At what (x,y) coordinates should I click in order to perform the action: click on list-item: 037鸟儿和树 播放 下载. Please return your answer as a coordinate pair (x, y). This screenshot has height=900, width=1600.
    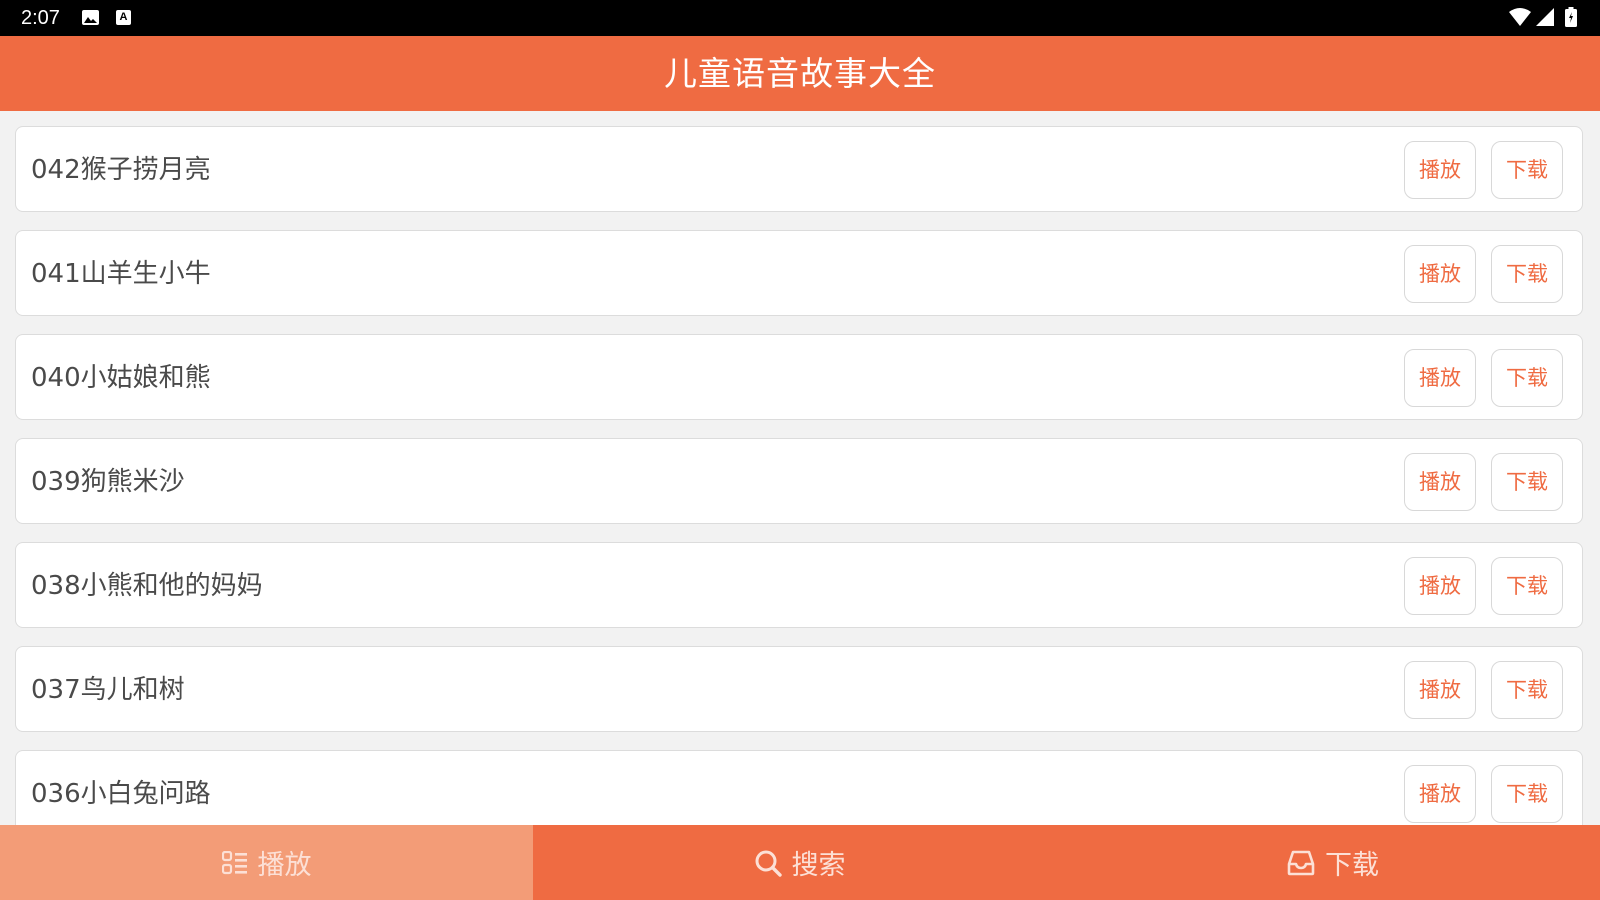
    Looking at the image, I should click on (799, 689).